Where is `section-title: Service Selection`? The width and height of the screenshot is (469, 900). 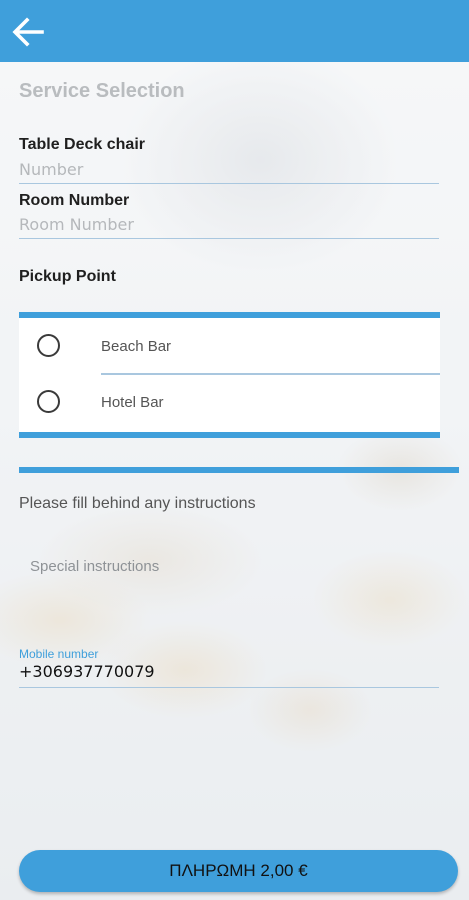 section-title: Service Selection is located at coordinates (102, 91).